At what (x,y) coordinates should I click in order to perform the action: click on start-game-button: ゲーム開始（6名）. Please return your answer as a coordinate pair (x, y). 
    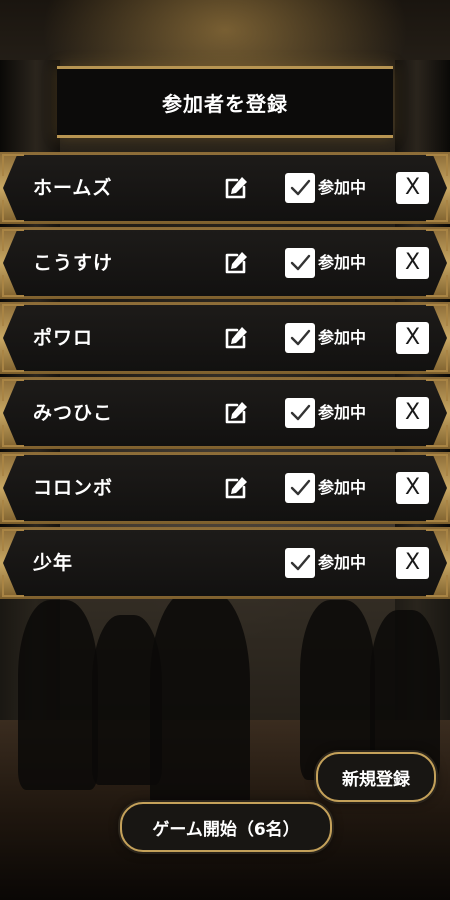
    Looking at the image, I should click on (226, 827).